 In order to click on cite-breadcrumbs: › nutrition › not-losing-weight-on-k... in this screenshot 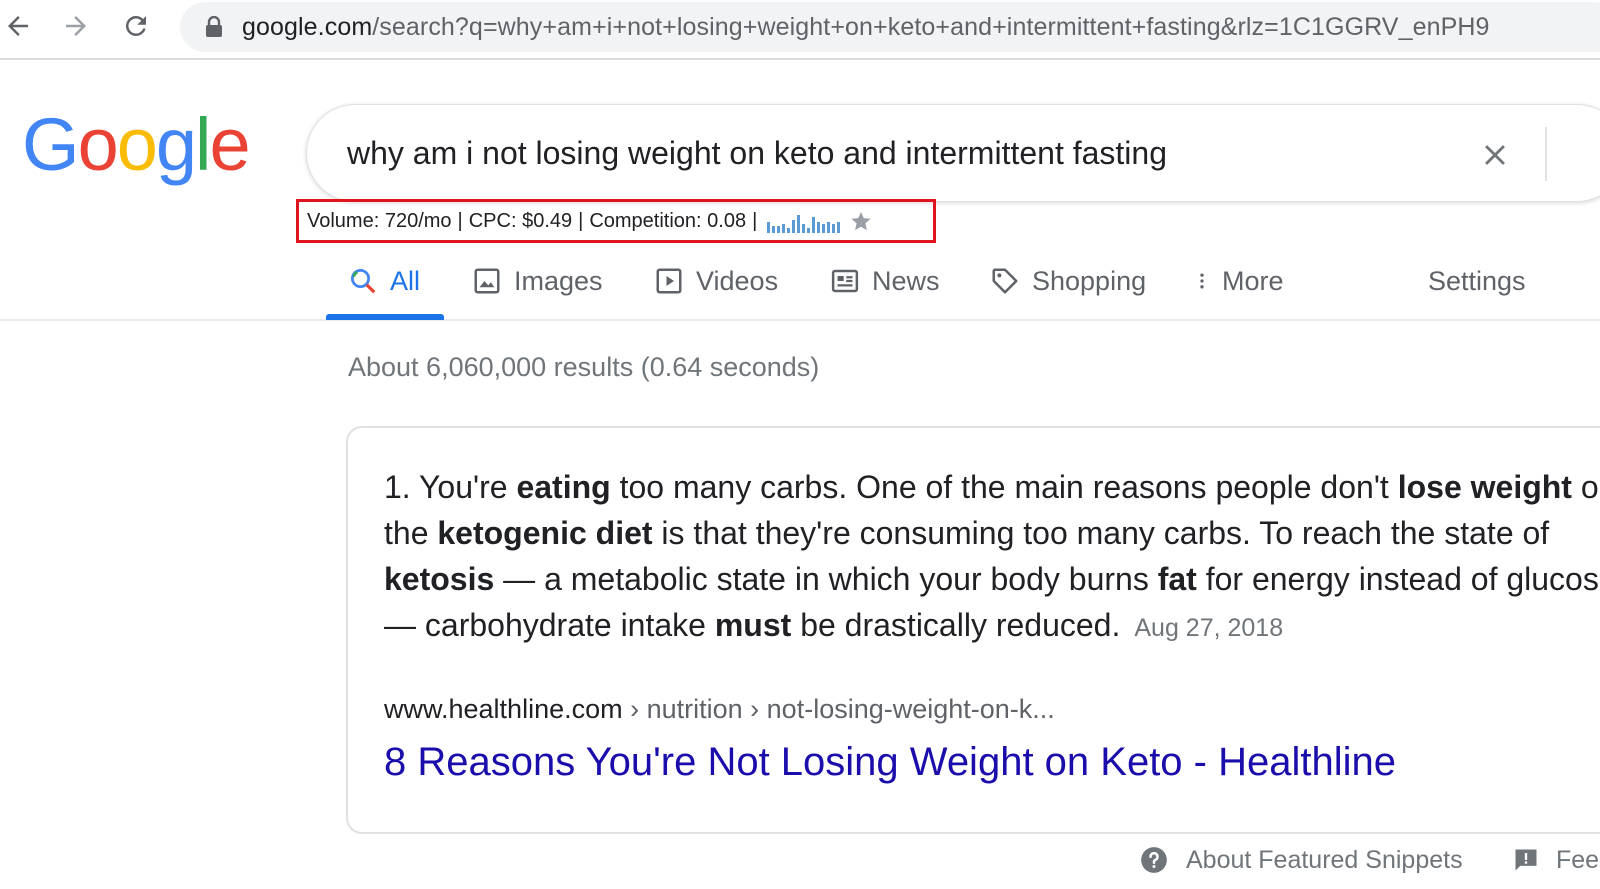, I will do `click(838, 709)`.